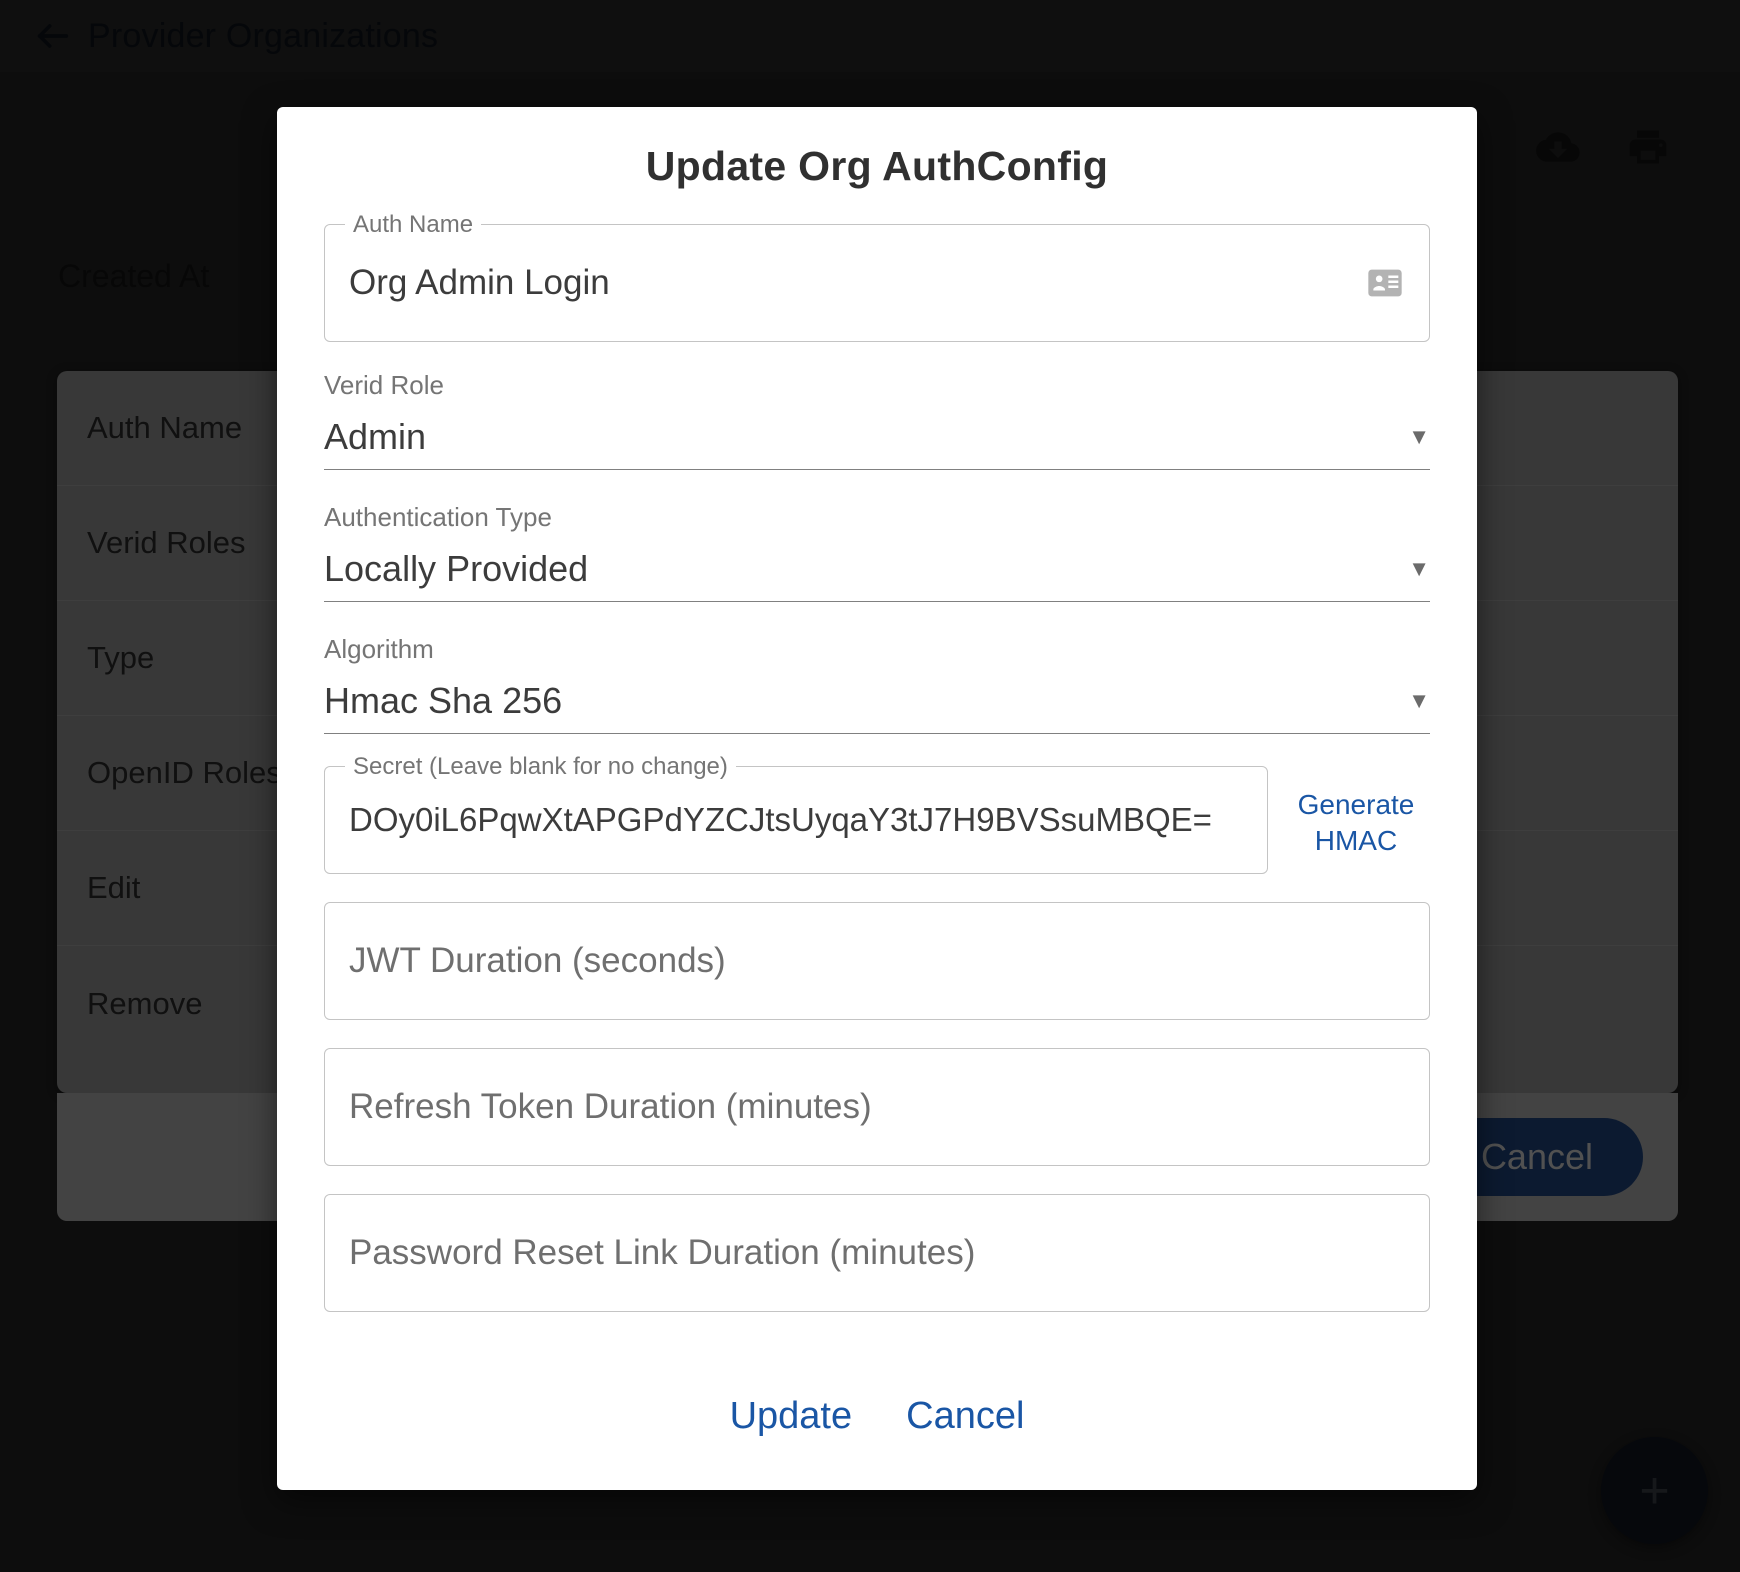  I want to click on generate-hmac-button: Generate HMAC, so click(1356, 820).